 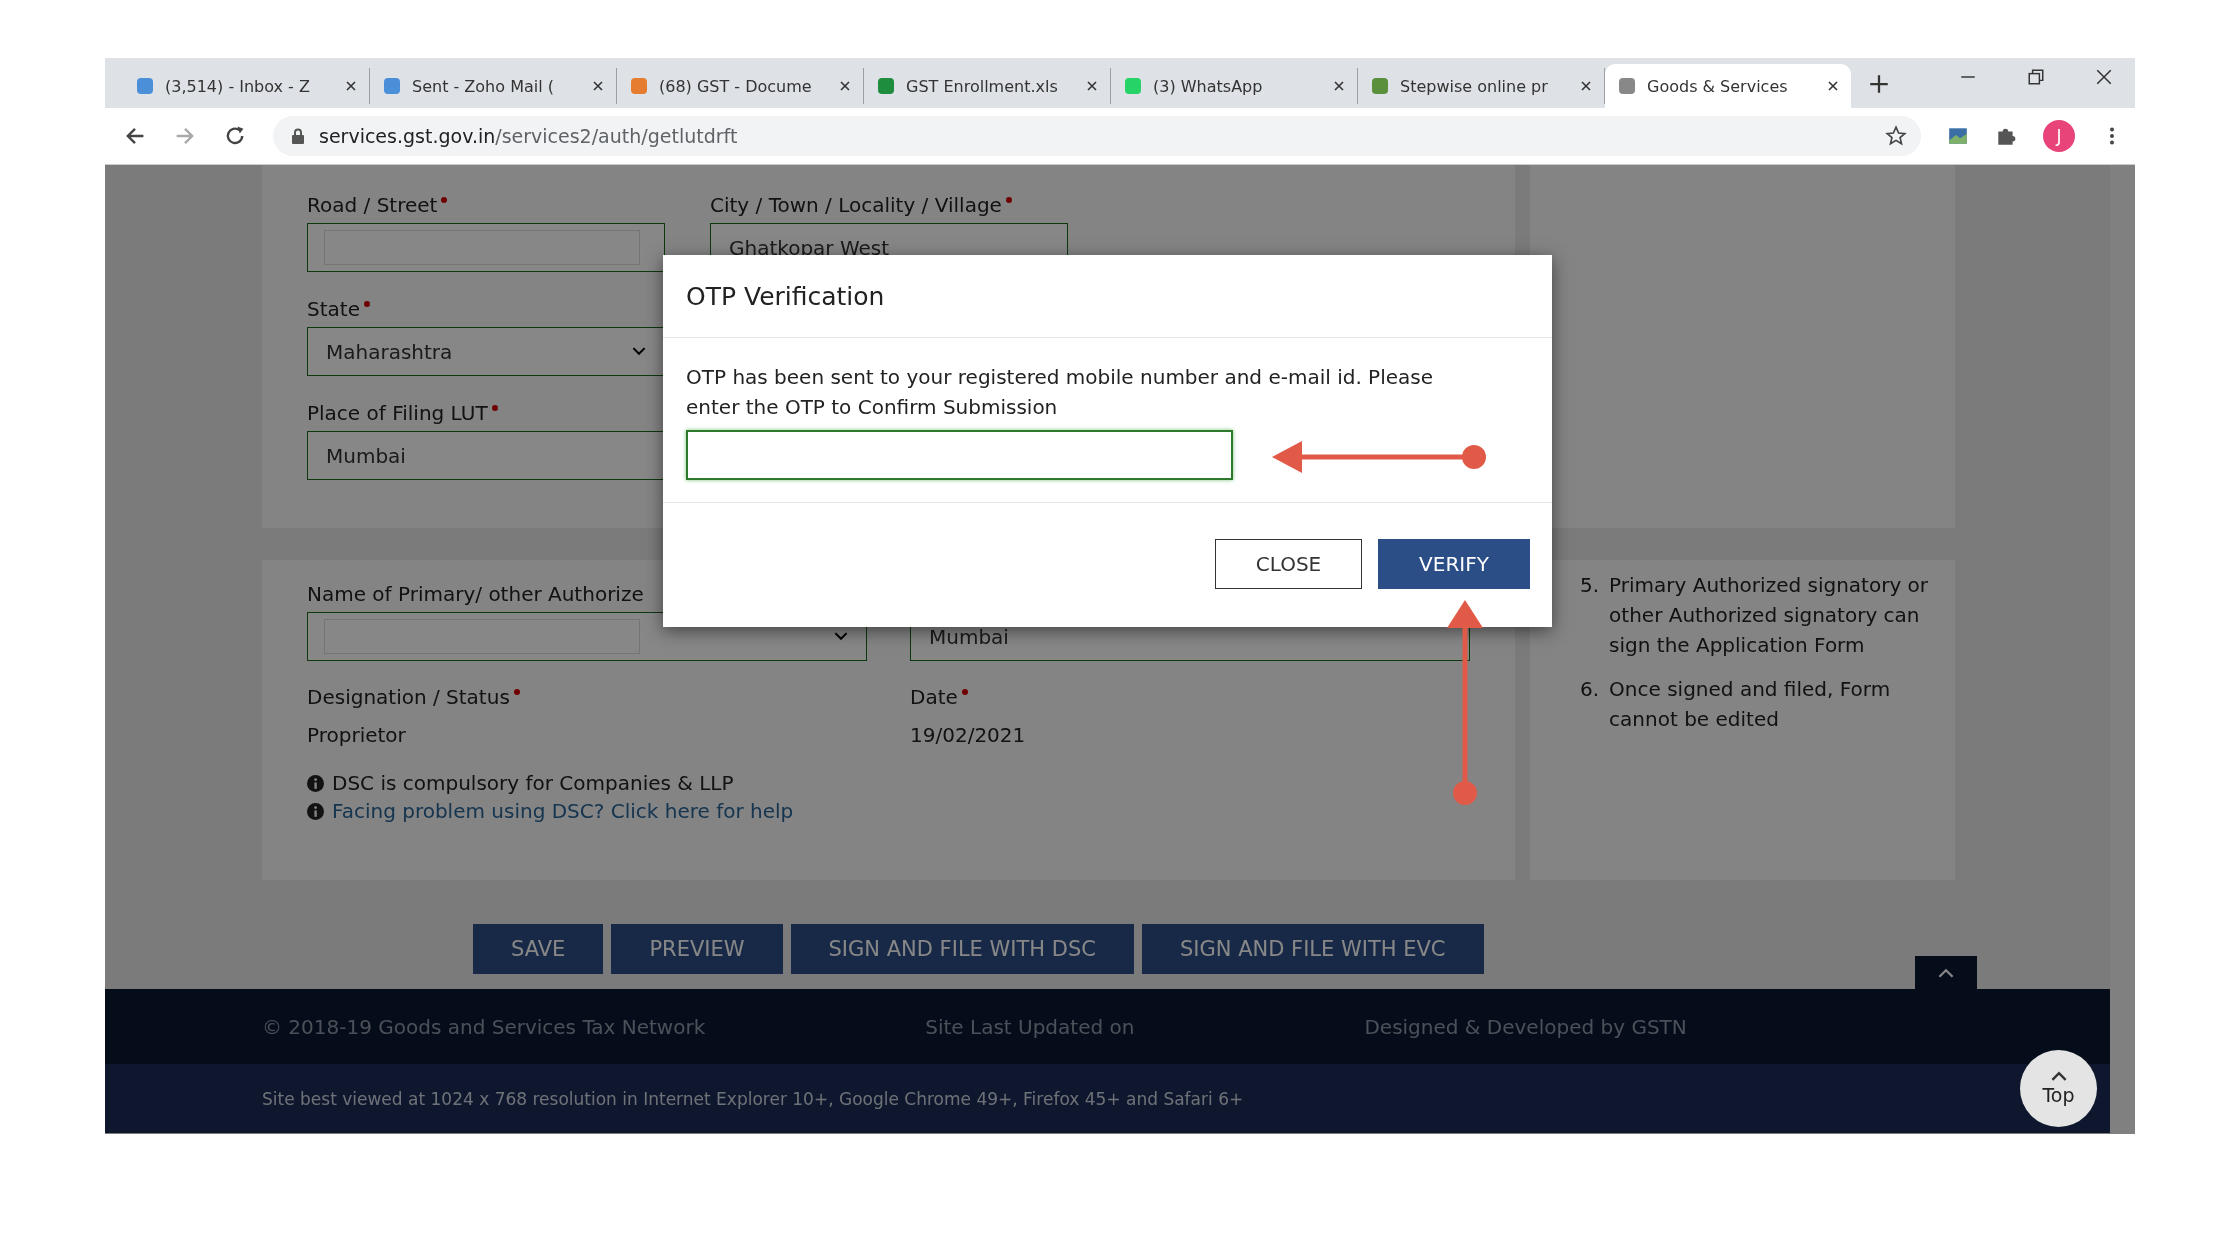 What do you see at coordinates (1030, 1026) in the screenshot?
I see `updated-text: Site Last Updated on` at bounding box center [1030, 1026].